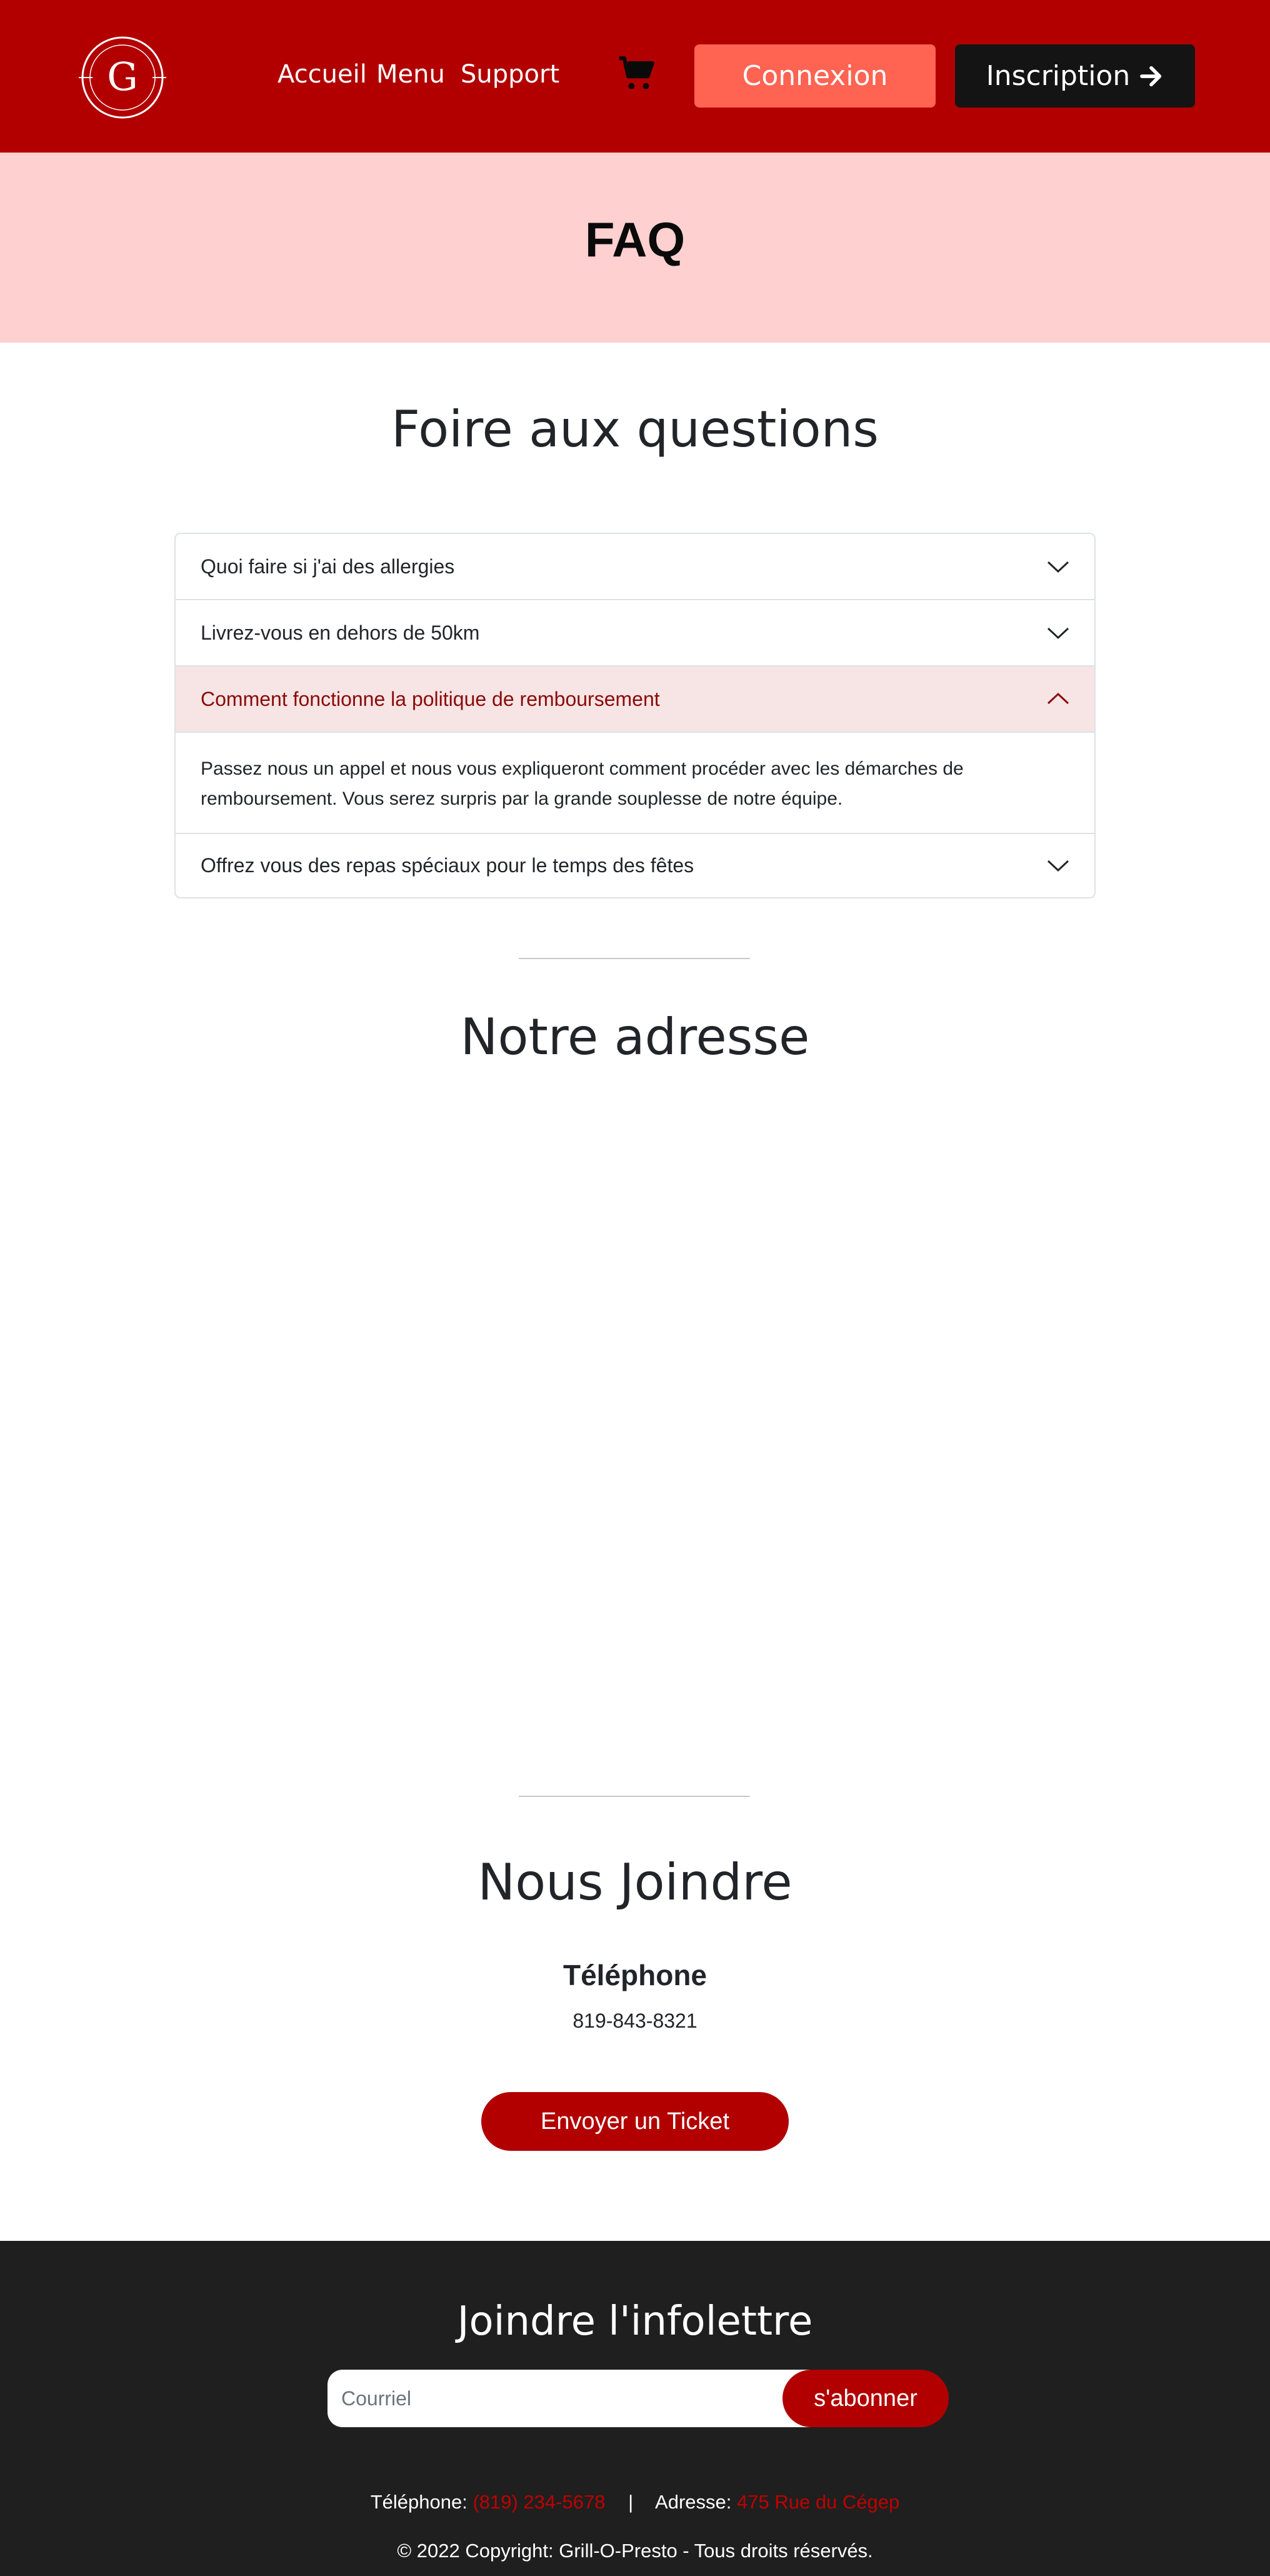 The height and width of the screenshot is (2576, 1270). Describe the element at coordinates (1058, 698) in the screenshot. I see `chevron-up-icon` at that location.